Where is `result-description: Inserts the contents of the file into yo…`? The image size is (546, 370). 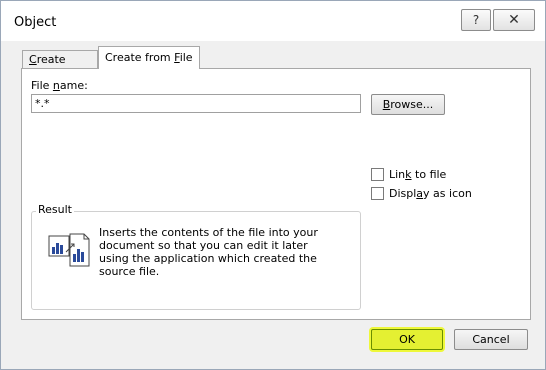
result-description: Inserts the contents of the file into yo… is located at coordinates (208, 252).